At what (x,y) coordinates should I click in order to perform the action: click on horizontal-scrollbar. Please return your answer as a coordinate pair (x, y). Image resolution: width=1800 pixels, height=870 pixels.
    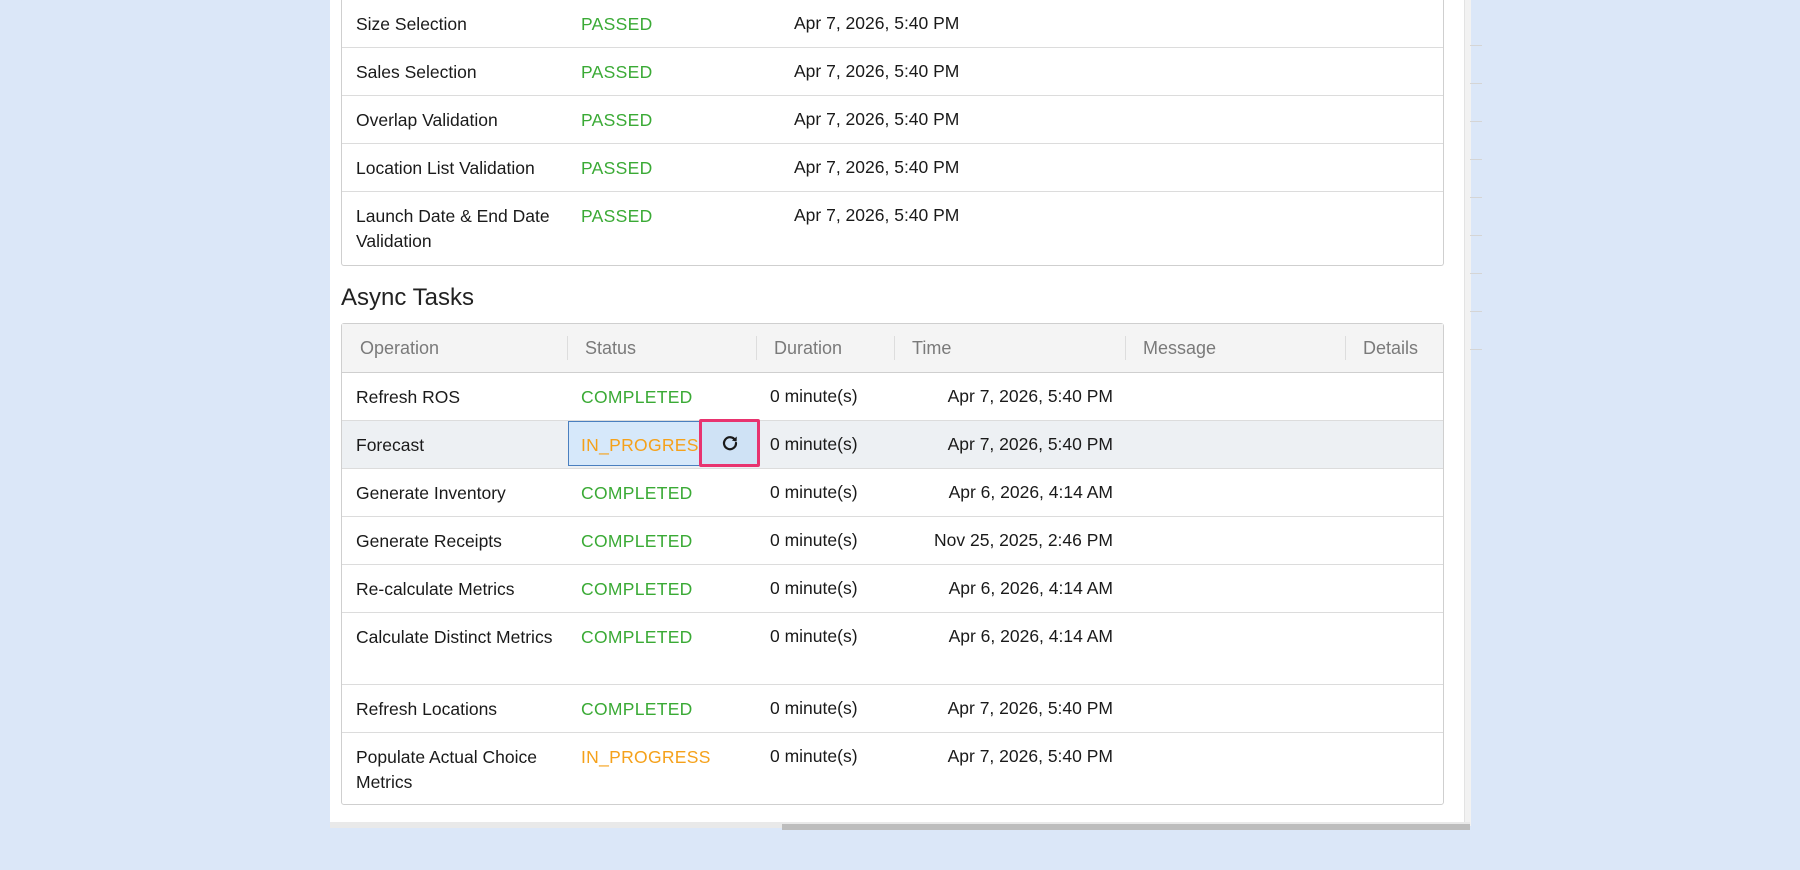
    Looking at the image, I should click on (1126, 827).